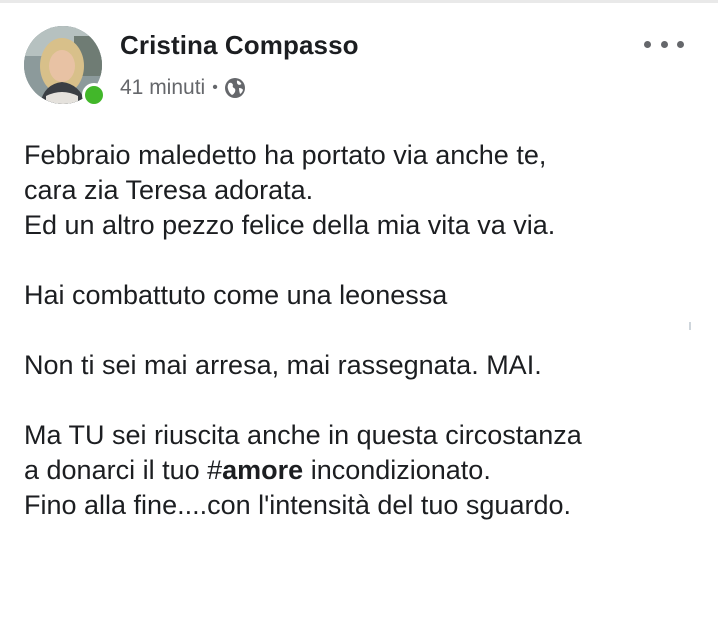 This screenshot has width=718, height=620. I want to click on hashtag-link: #amore, so click(255, 470).